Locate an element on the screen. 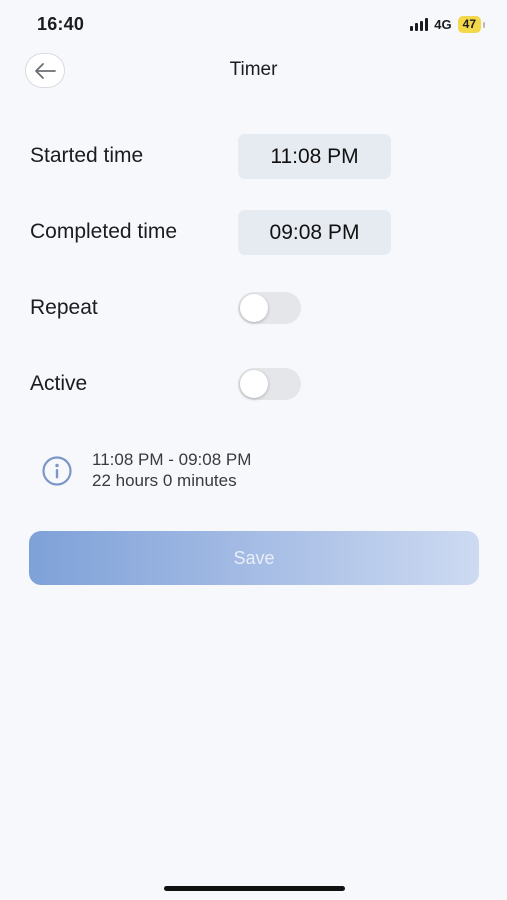 The image size is (507, 900). active-label: Active is located at coordinates (59, 383).